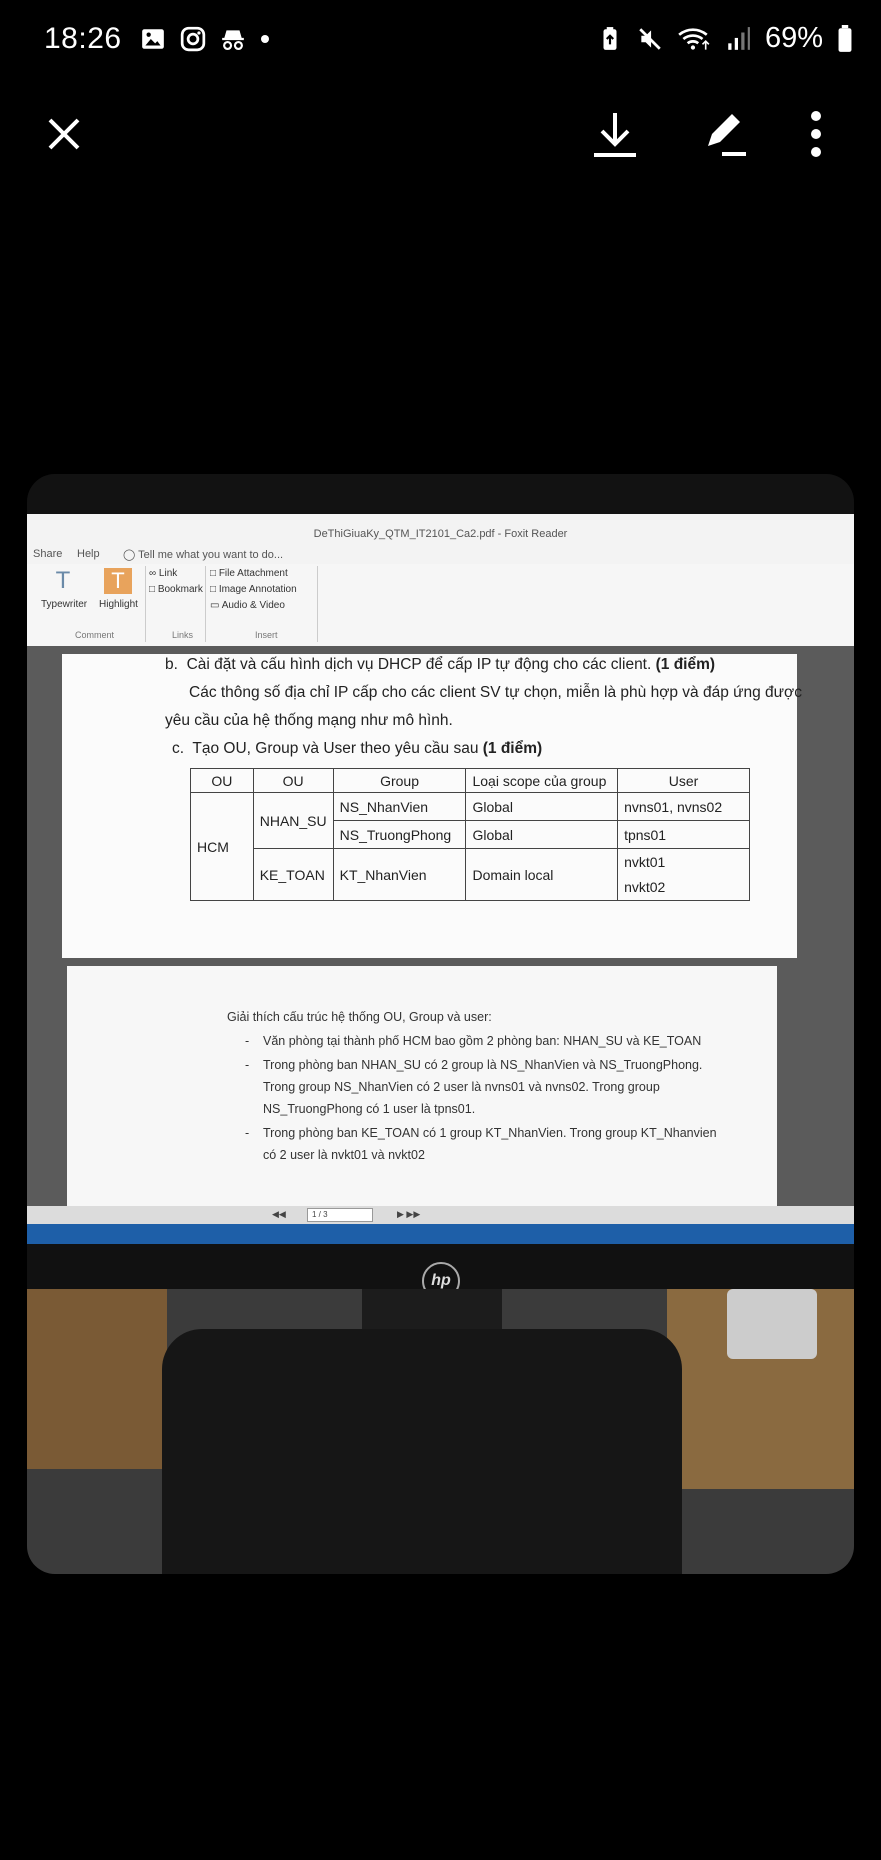 The width and height of the screenshot is (881, 1860). What do you see at coordinates (440, 1234) in the screenshot?
I see `windows-taskbar` at bounding box center [440, 1234].